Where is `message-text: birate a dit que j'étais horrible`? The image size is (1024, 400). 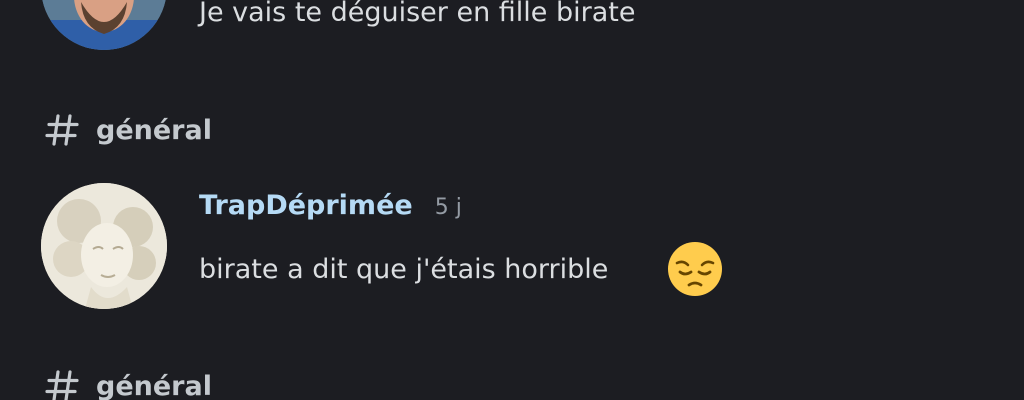 message-text: birate a dit que j'étais horrible is located at coordinates (404, 269).